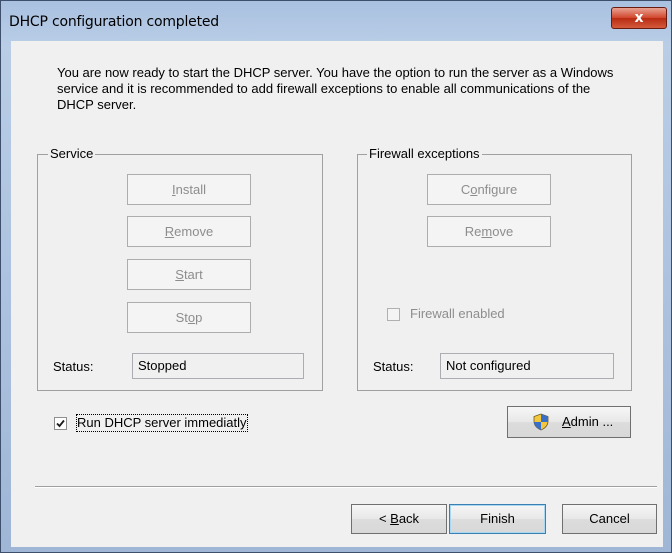 This screenshot has width=672, height=553. What do you see at coordinates (72, 154) in the screenshot?
I see `service-group-label: Service` at bounding box center [72, 154].